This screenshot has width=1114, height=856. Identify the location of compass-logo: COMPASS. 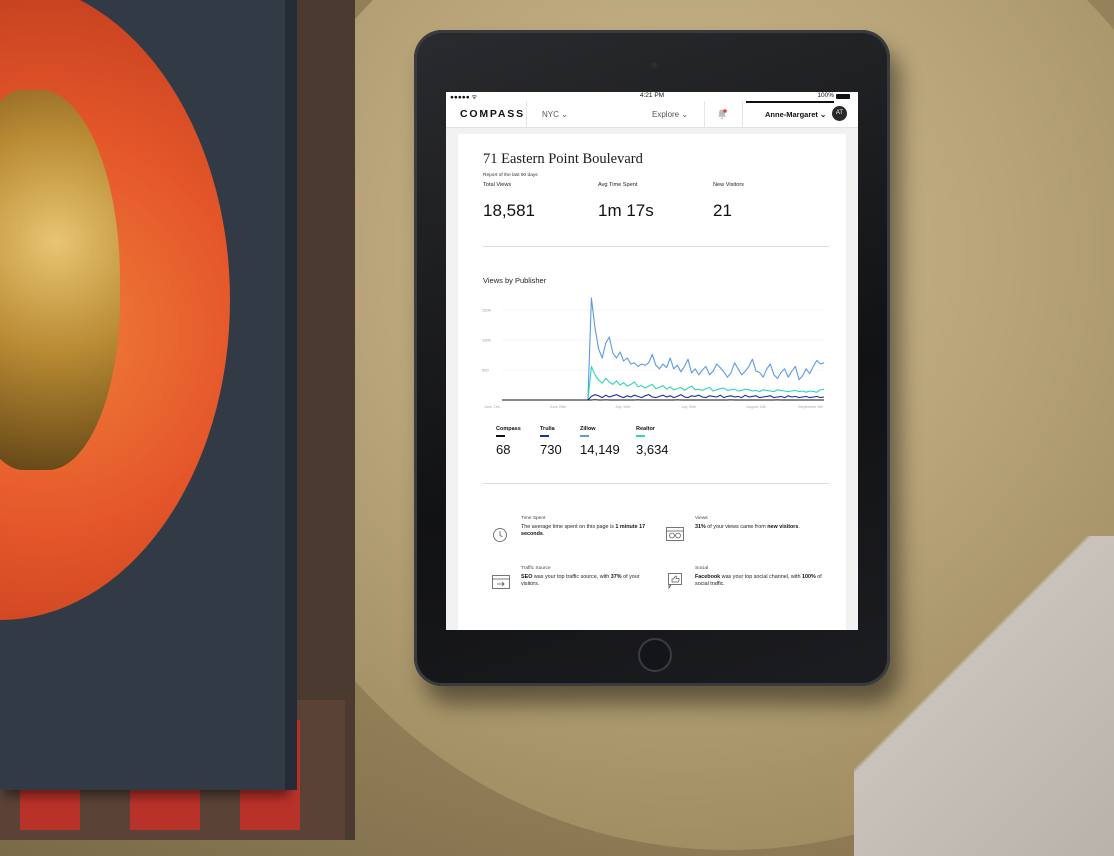
(492, 114).